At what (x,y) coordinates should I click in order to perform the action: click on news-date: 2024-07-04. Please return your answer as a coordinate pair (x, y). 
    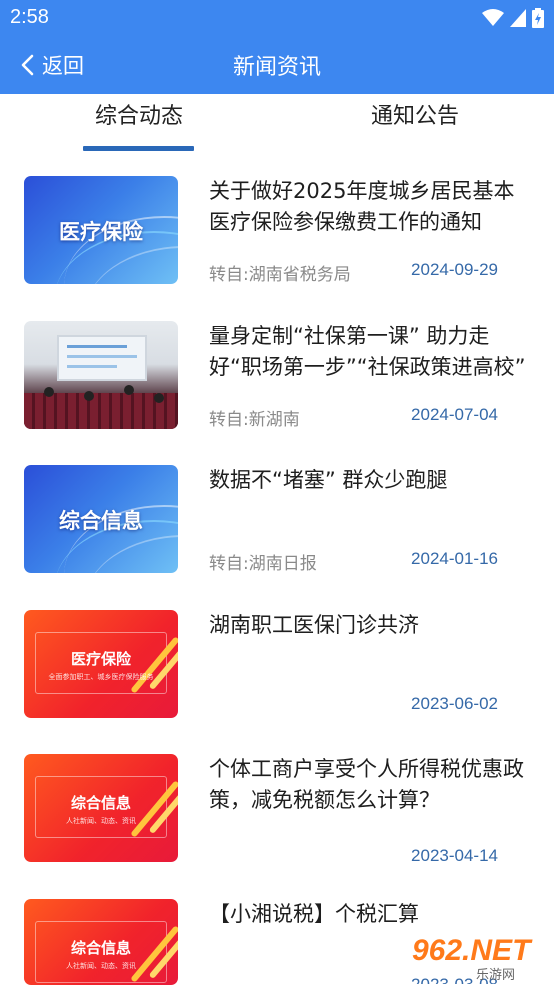
    Looking at the image, I should click on (454, 414).